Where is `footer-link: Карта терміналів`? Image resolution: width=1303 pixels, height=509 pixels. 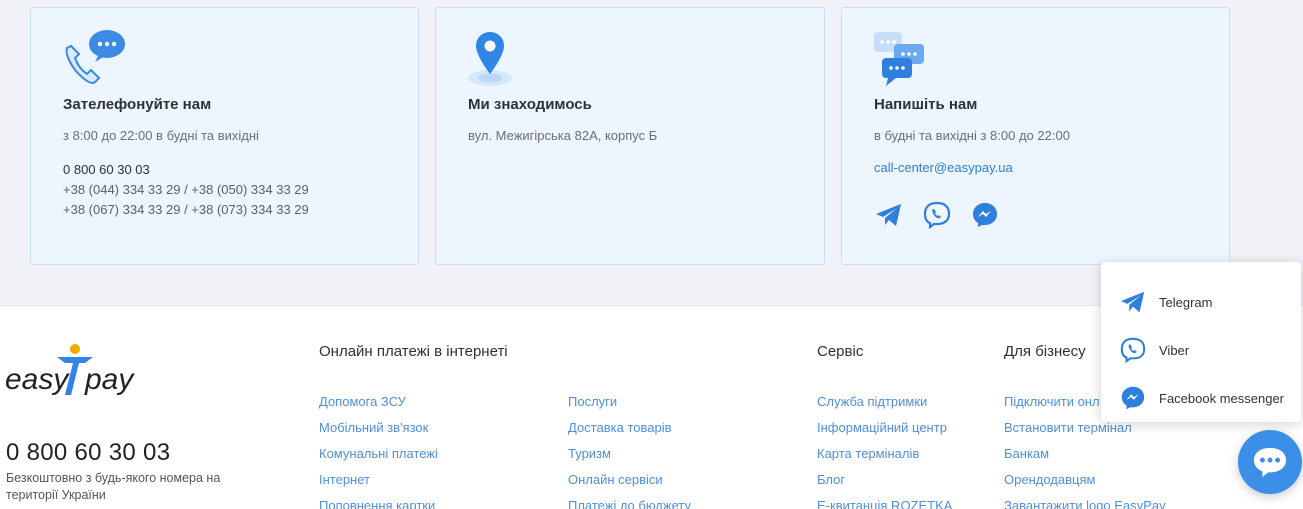 footer-link: Карта терміналів is located at coordinates (884, 459).